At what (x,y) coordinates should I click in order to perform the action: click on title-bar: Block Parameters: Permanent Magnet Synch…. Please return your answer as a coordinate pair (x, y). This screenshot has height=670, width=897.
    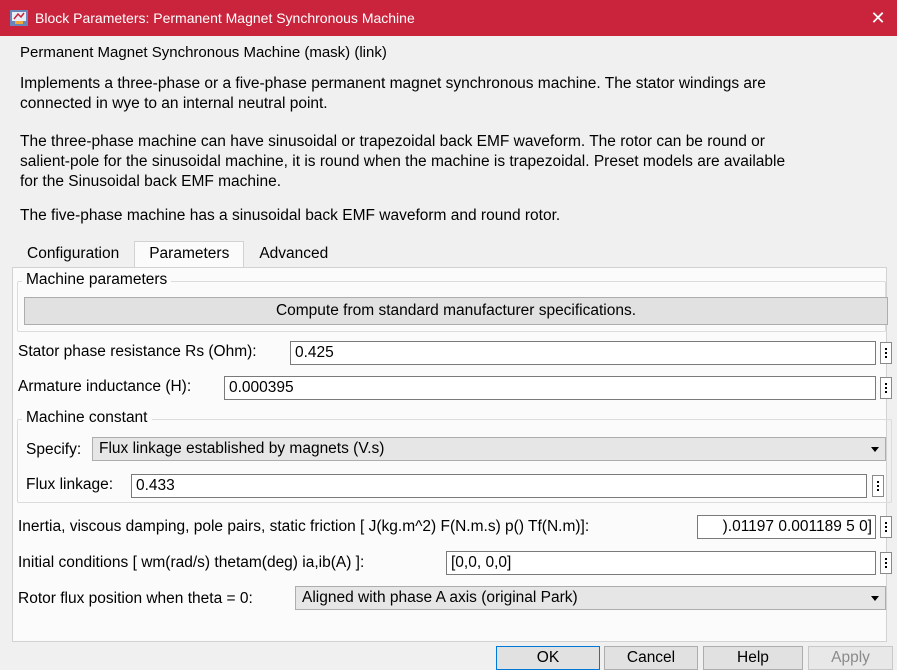
    Looking at the image, I should click on (448, 18).